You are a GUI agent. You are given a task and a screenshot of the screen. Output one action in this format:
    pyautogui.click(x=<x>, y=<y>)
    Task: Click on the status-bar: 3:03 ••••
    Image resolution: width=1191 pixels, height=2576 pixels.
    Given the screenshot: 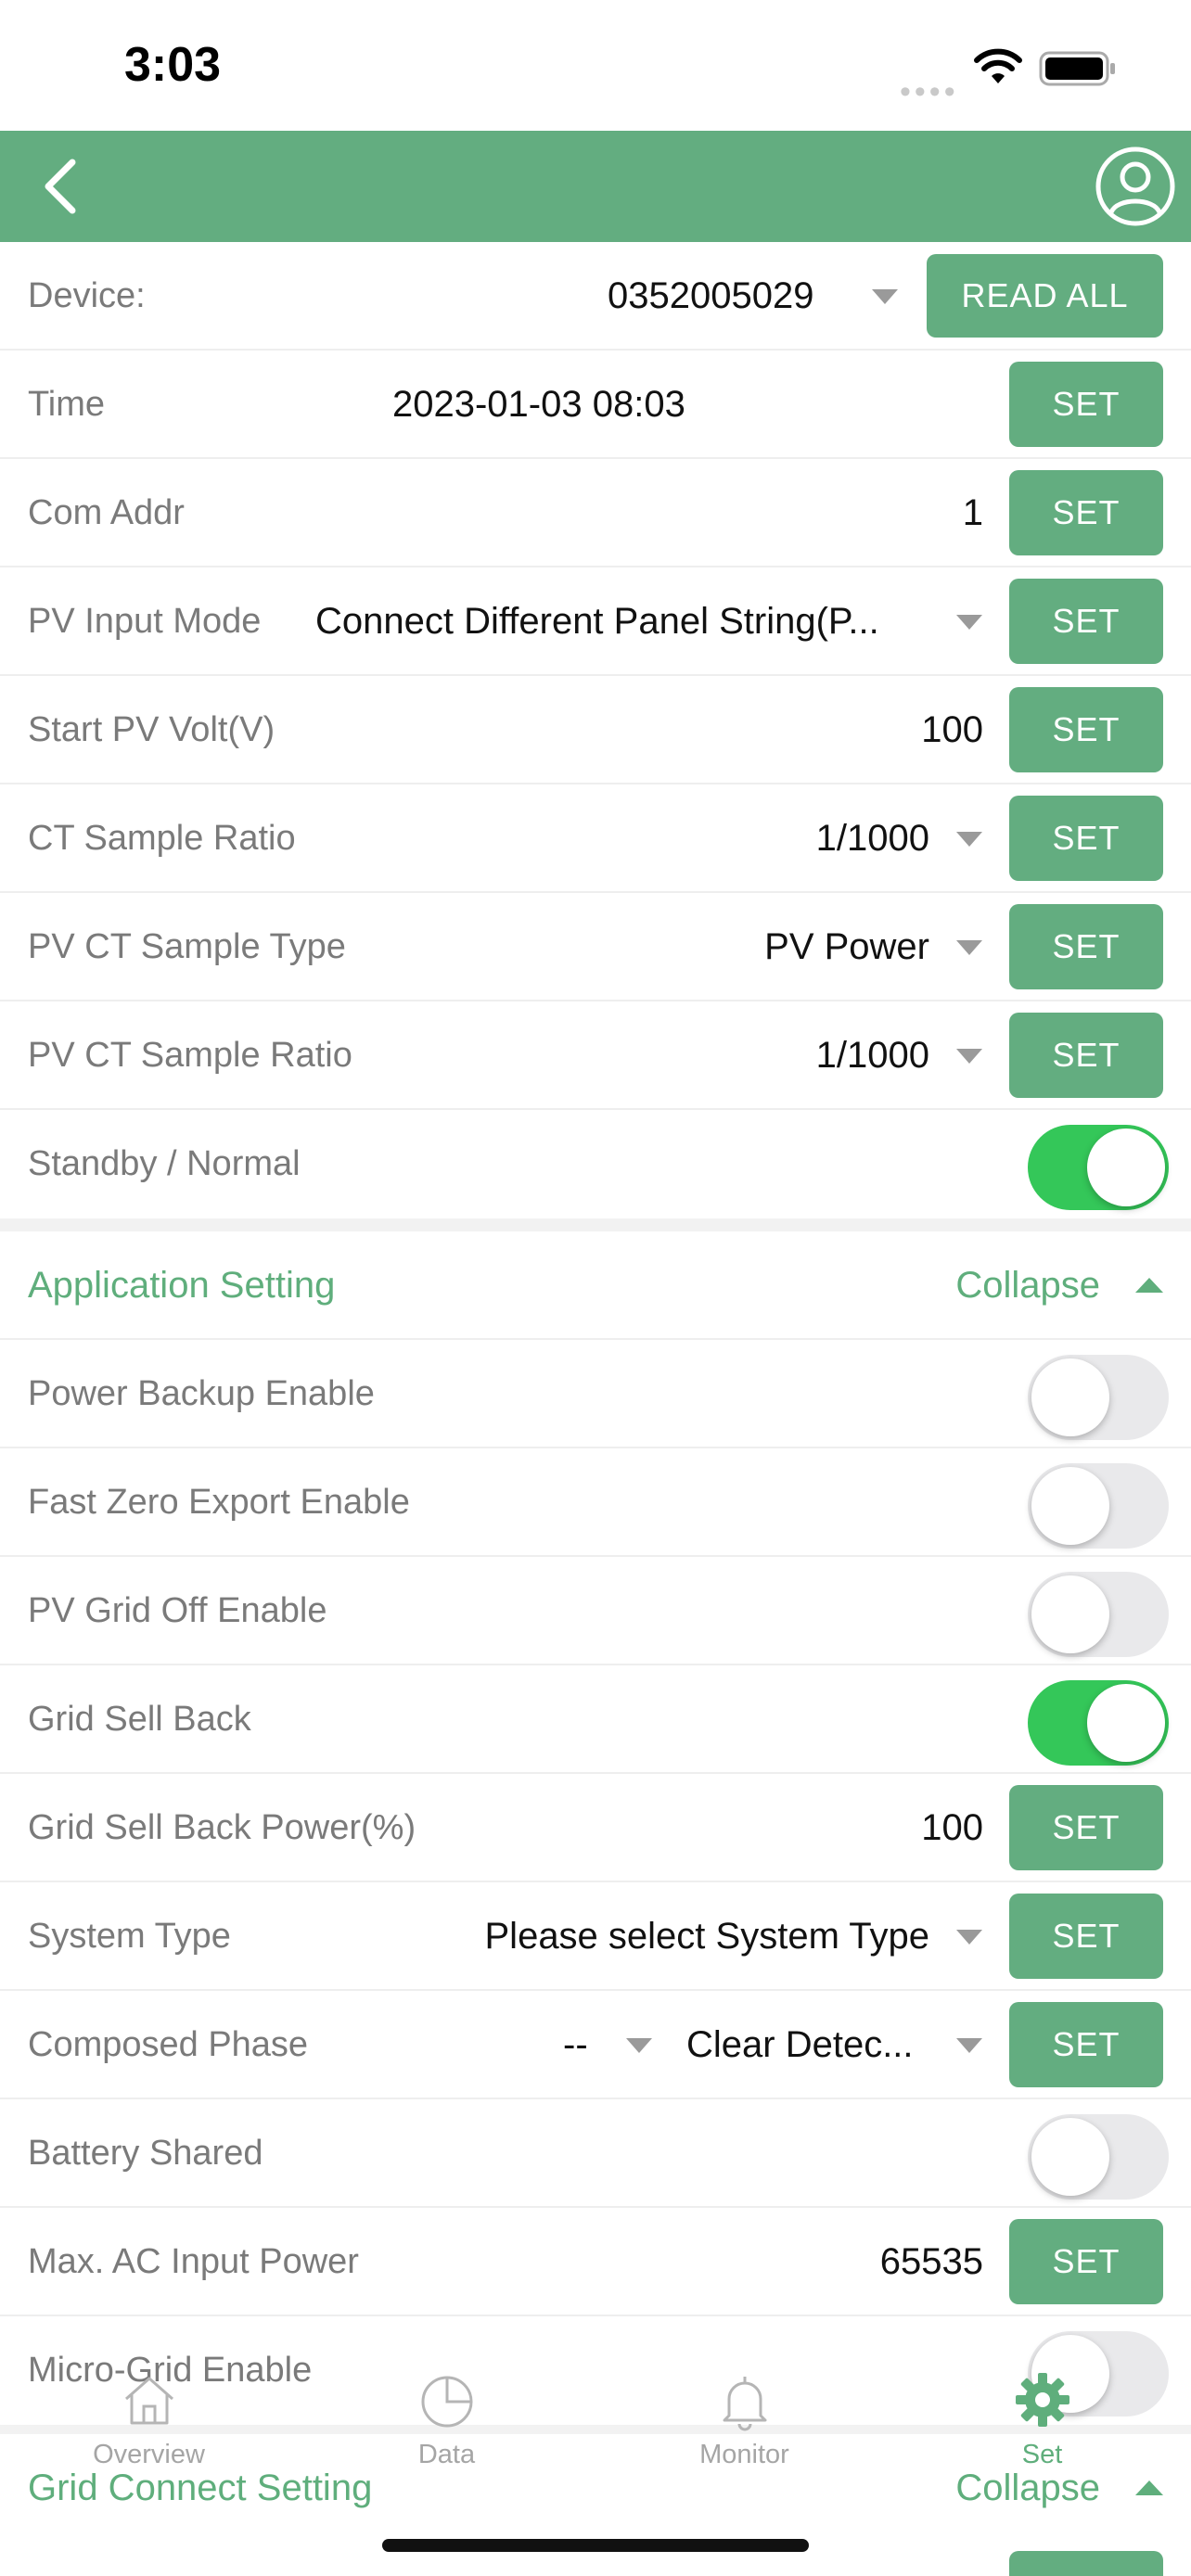 What is the action you would take?
    pyautogui.click(x=595, y=66)
    